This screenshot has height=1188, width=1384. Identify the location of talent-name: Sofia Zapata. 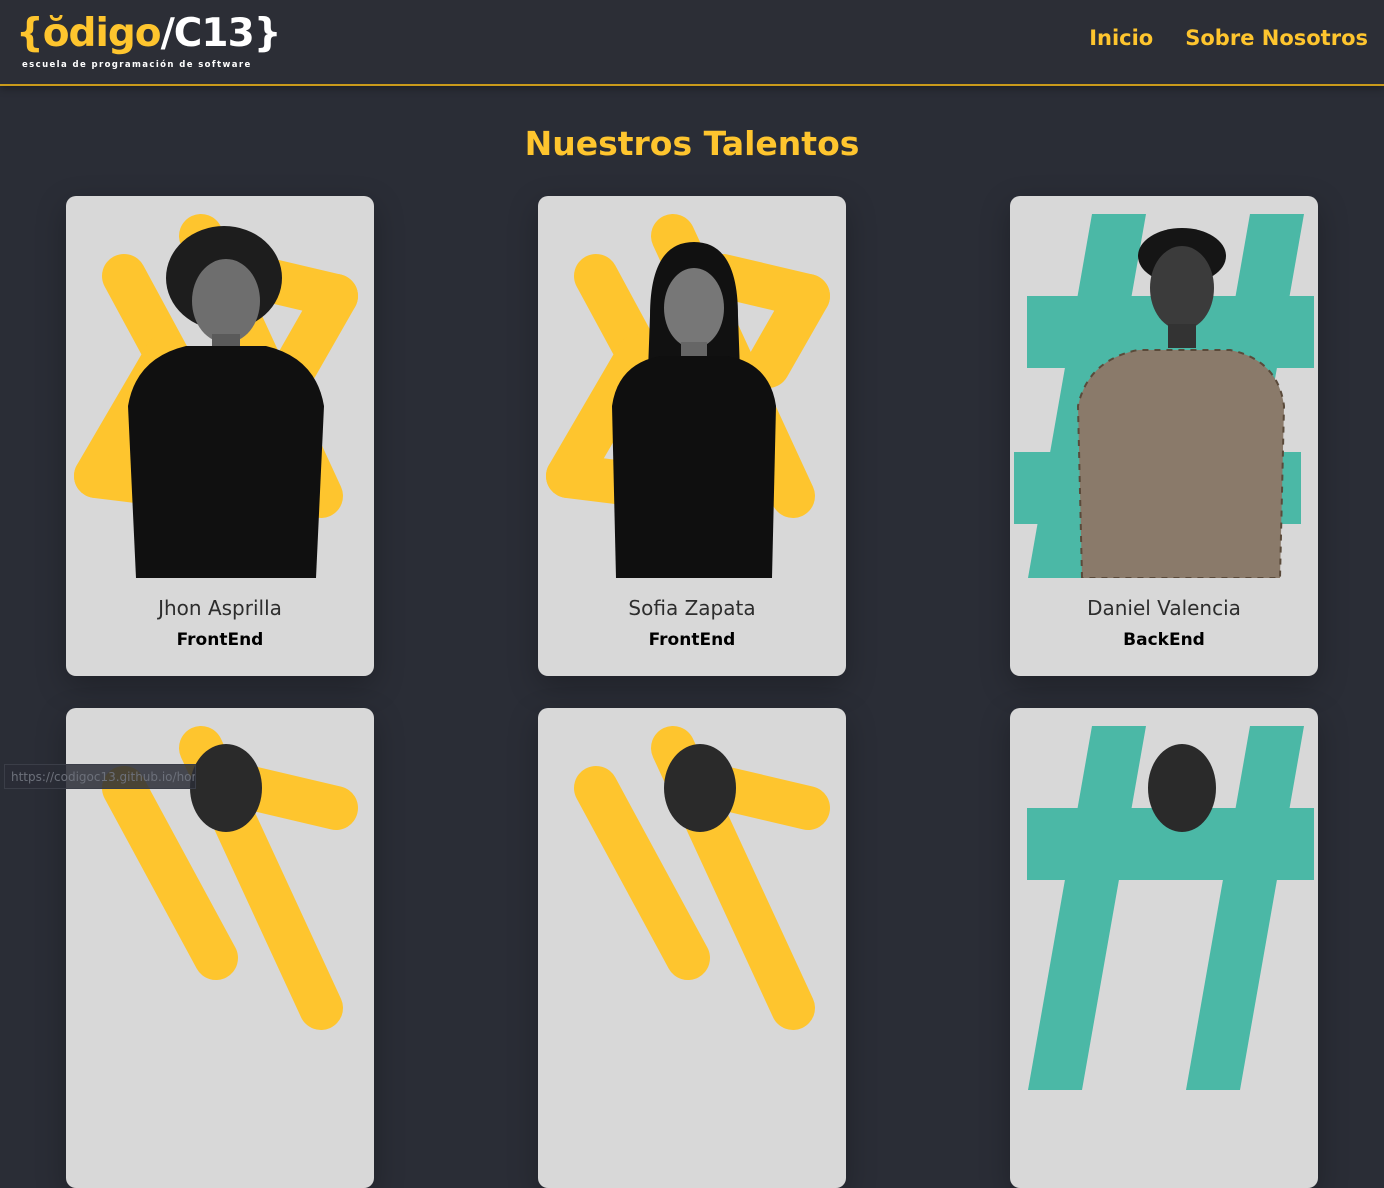
(692, 608).